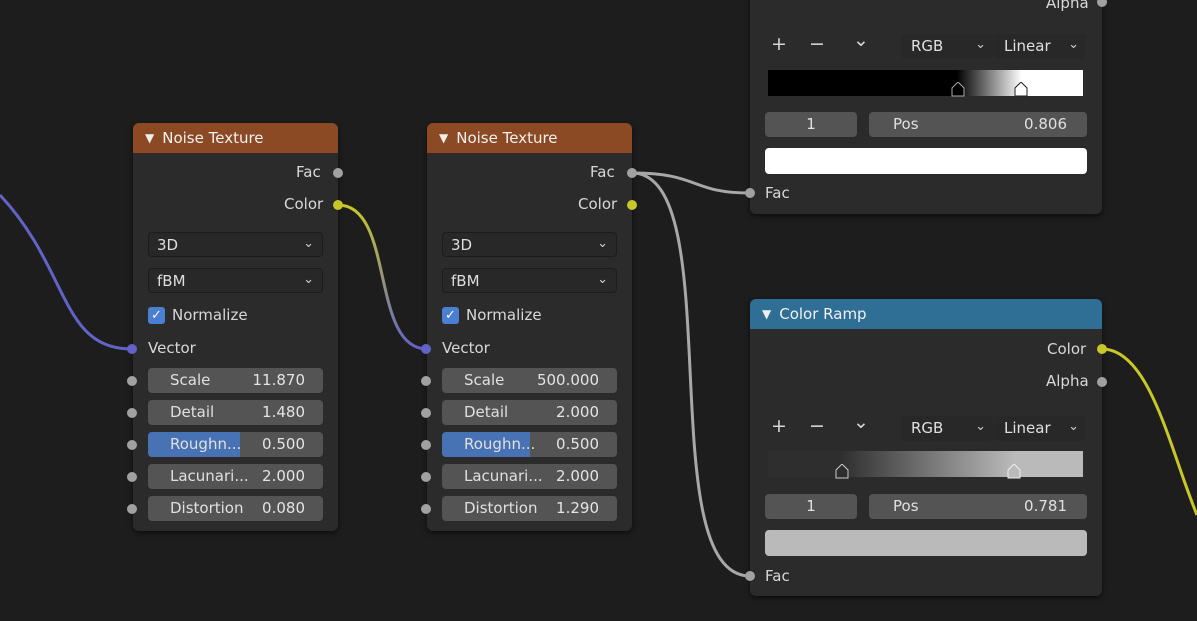 This screenshot has width=1197, height=621. Describe the element at coordinates (207, 508) in the screenshot. I see `field-label: Distortion` at that location.